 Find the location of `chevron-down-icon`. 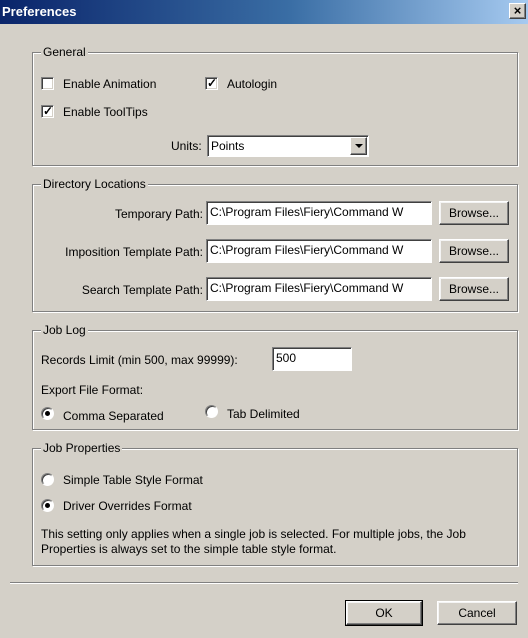

chevron-down-icon is located at coordinates (359, 146).